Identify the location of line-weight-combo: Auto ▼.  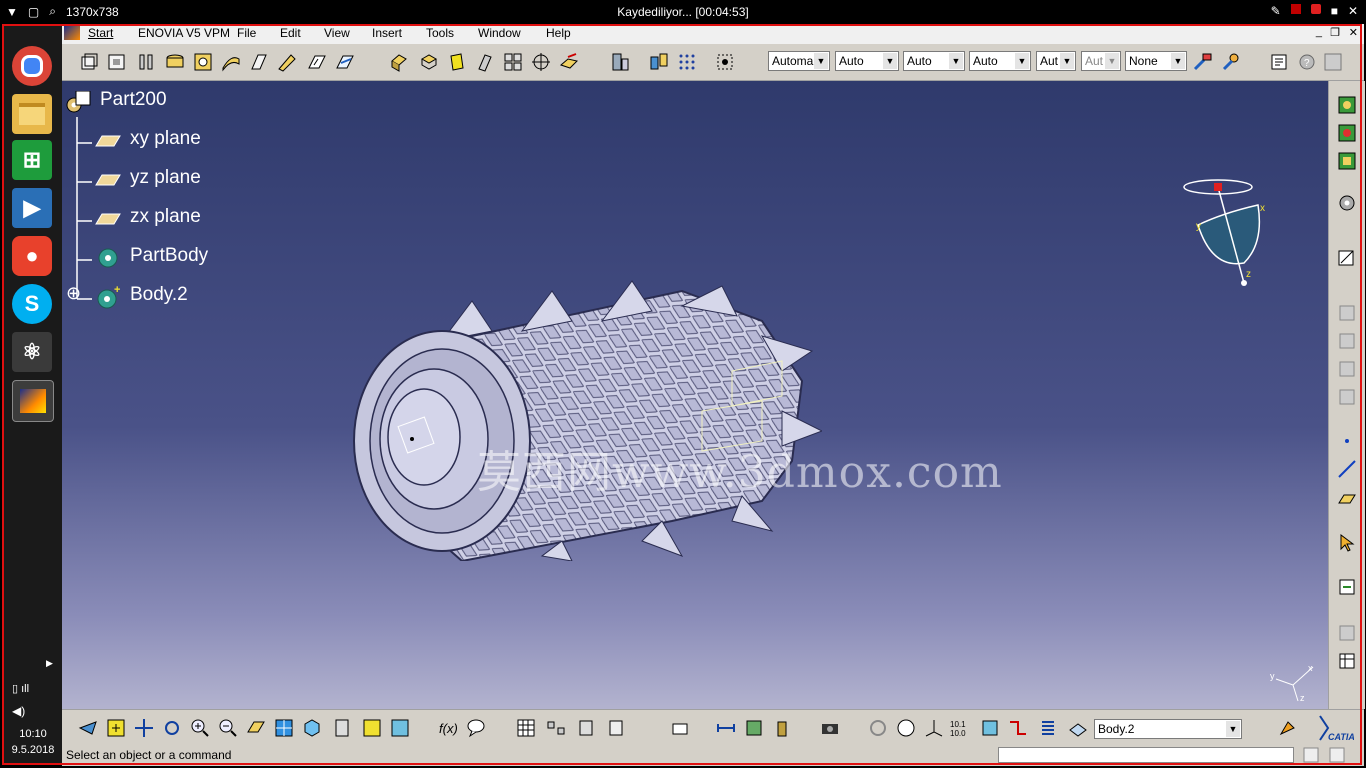
(1000, 61).